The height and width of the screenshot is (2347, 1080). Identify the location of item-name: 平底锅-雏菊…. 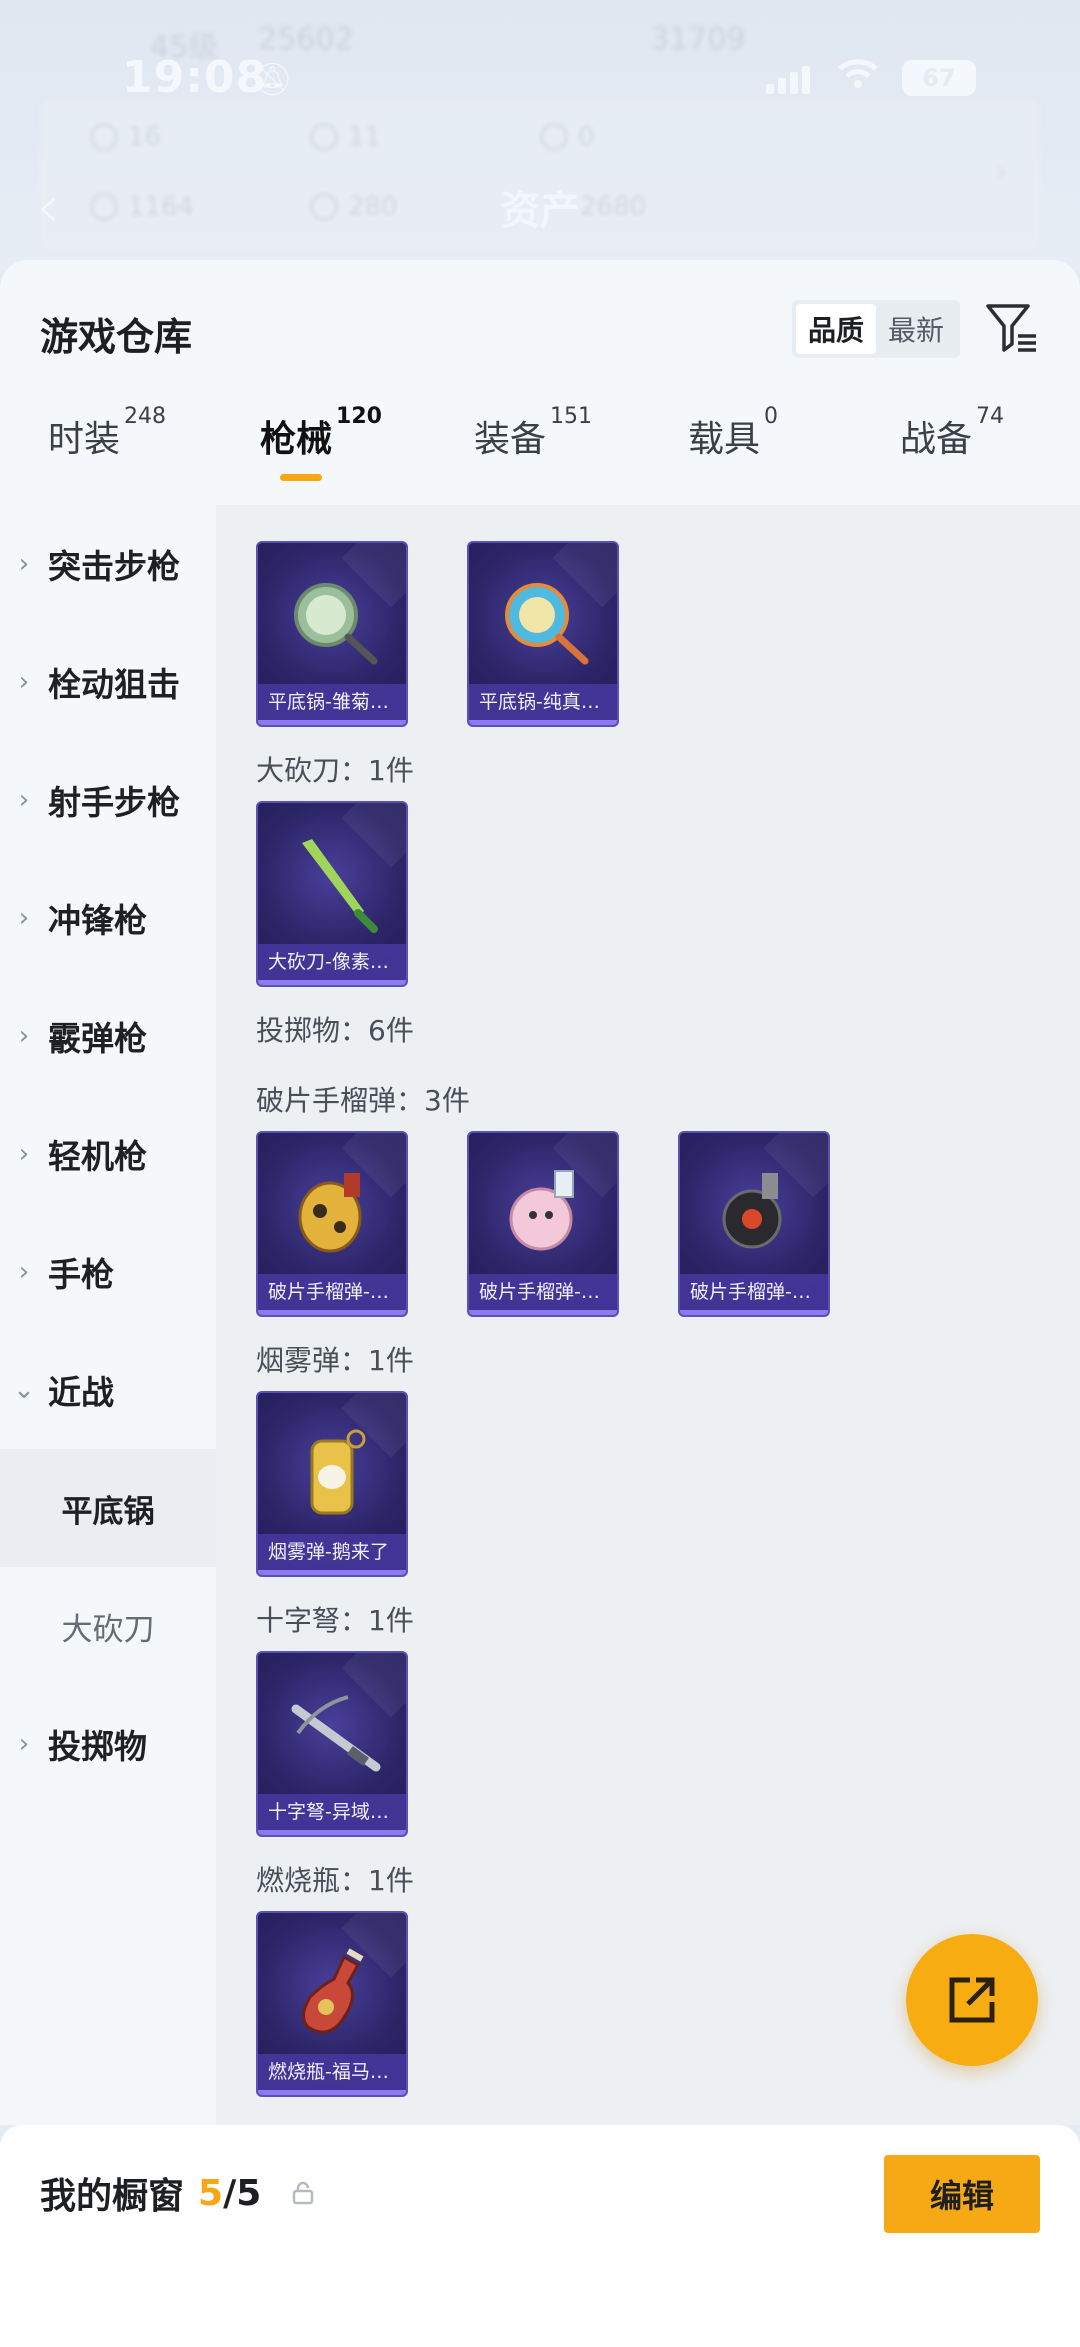
(332, 702).